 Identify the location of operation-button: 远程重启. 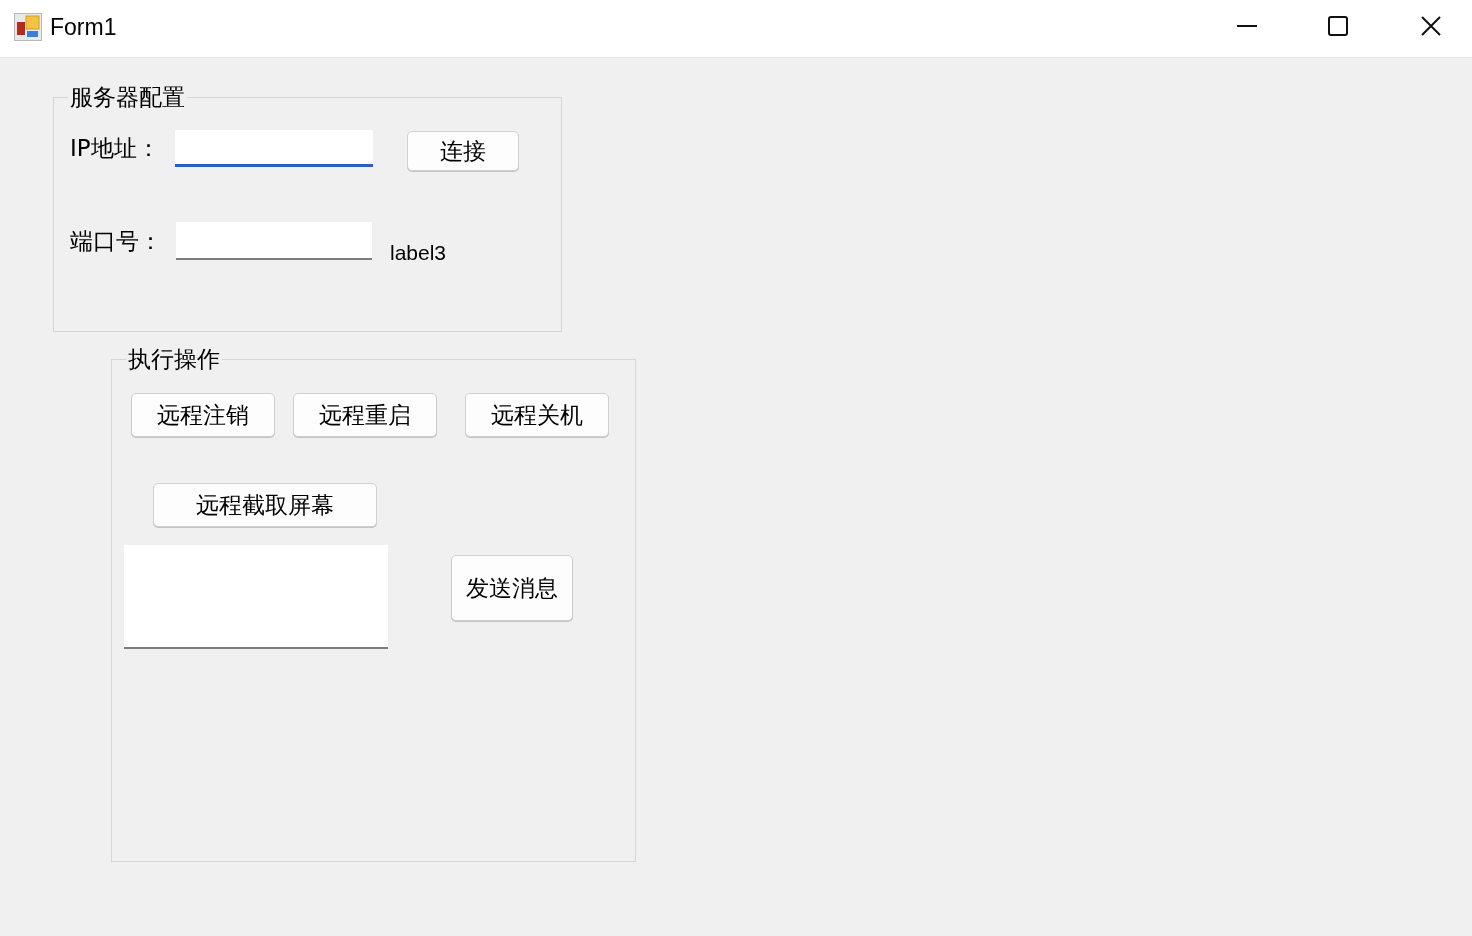
(365, 415).